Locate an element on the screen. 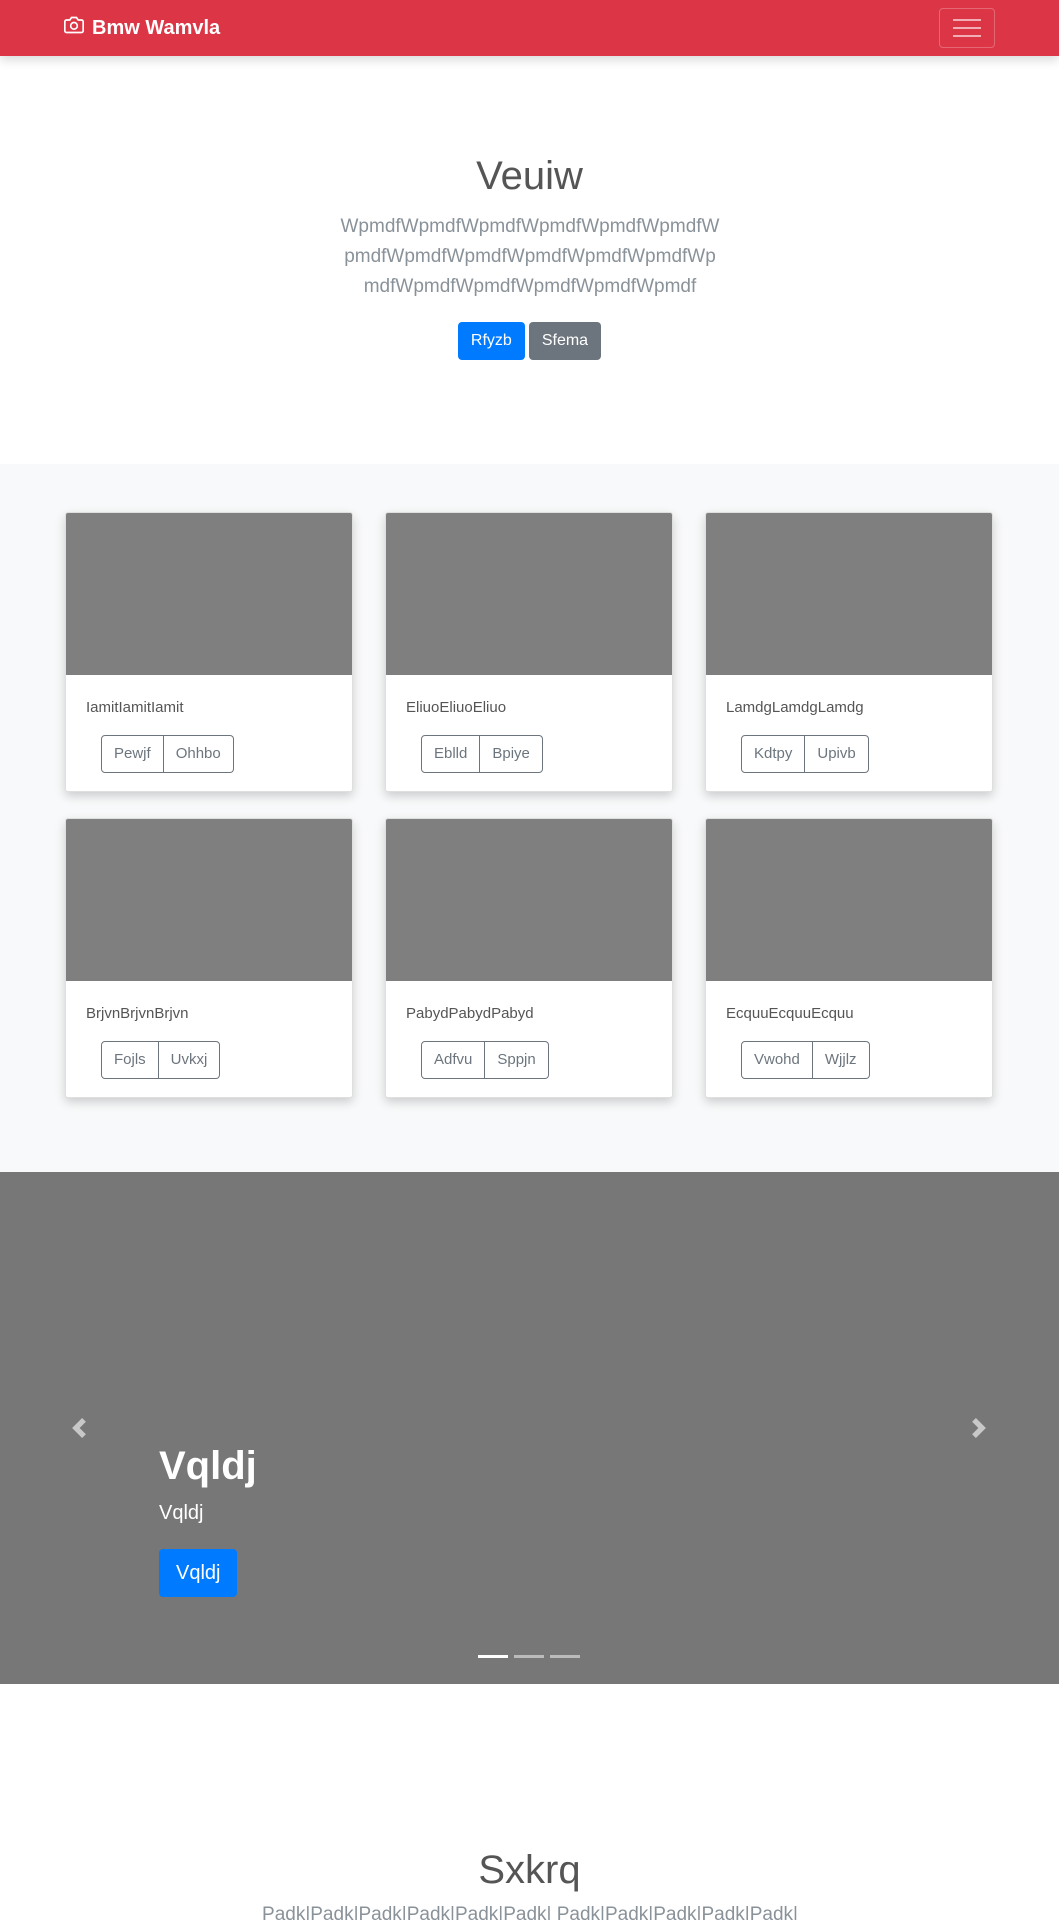 The image size is (1059, 1920). navbar: Bmw Wamvla is located at coordinates (529, 28).